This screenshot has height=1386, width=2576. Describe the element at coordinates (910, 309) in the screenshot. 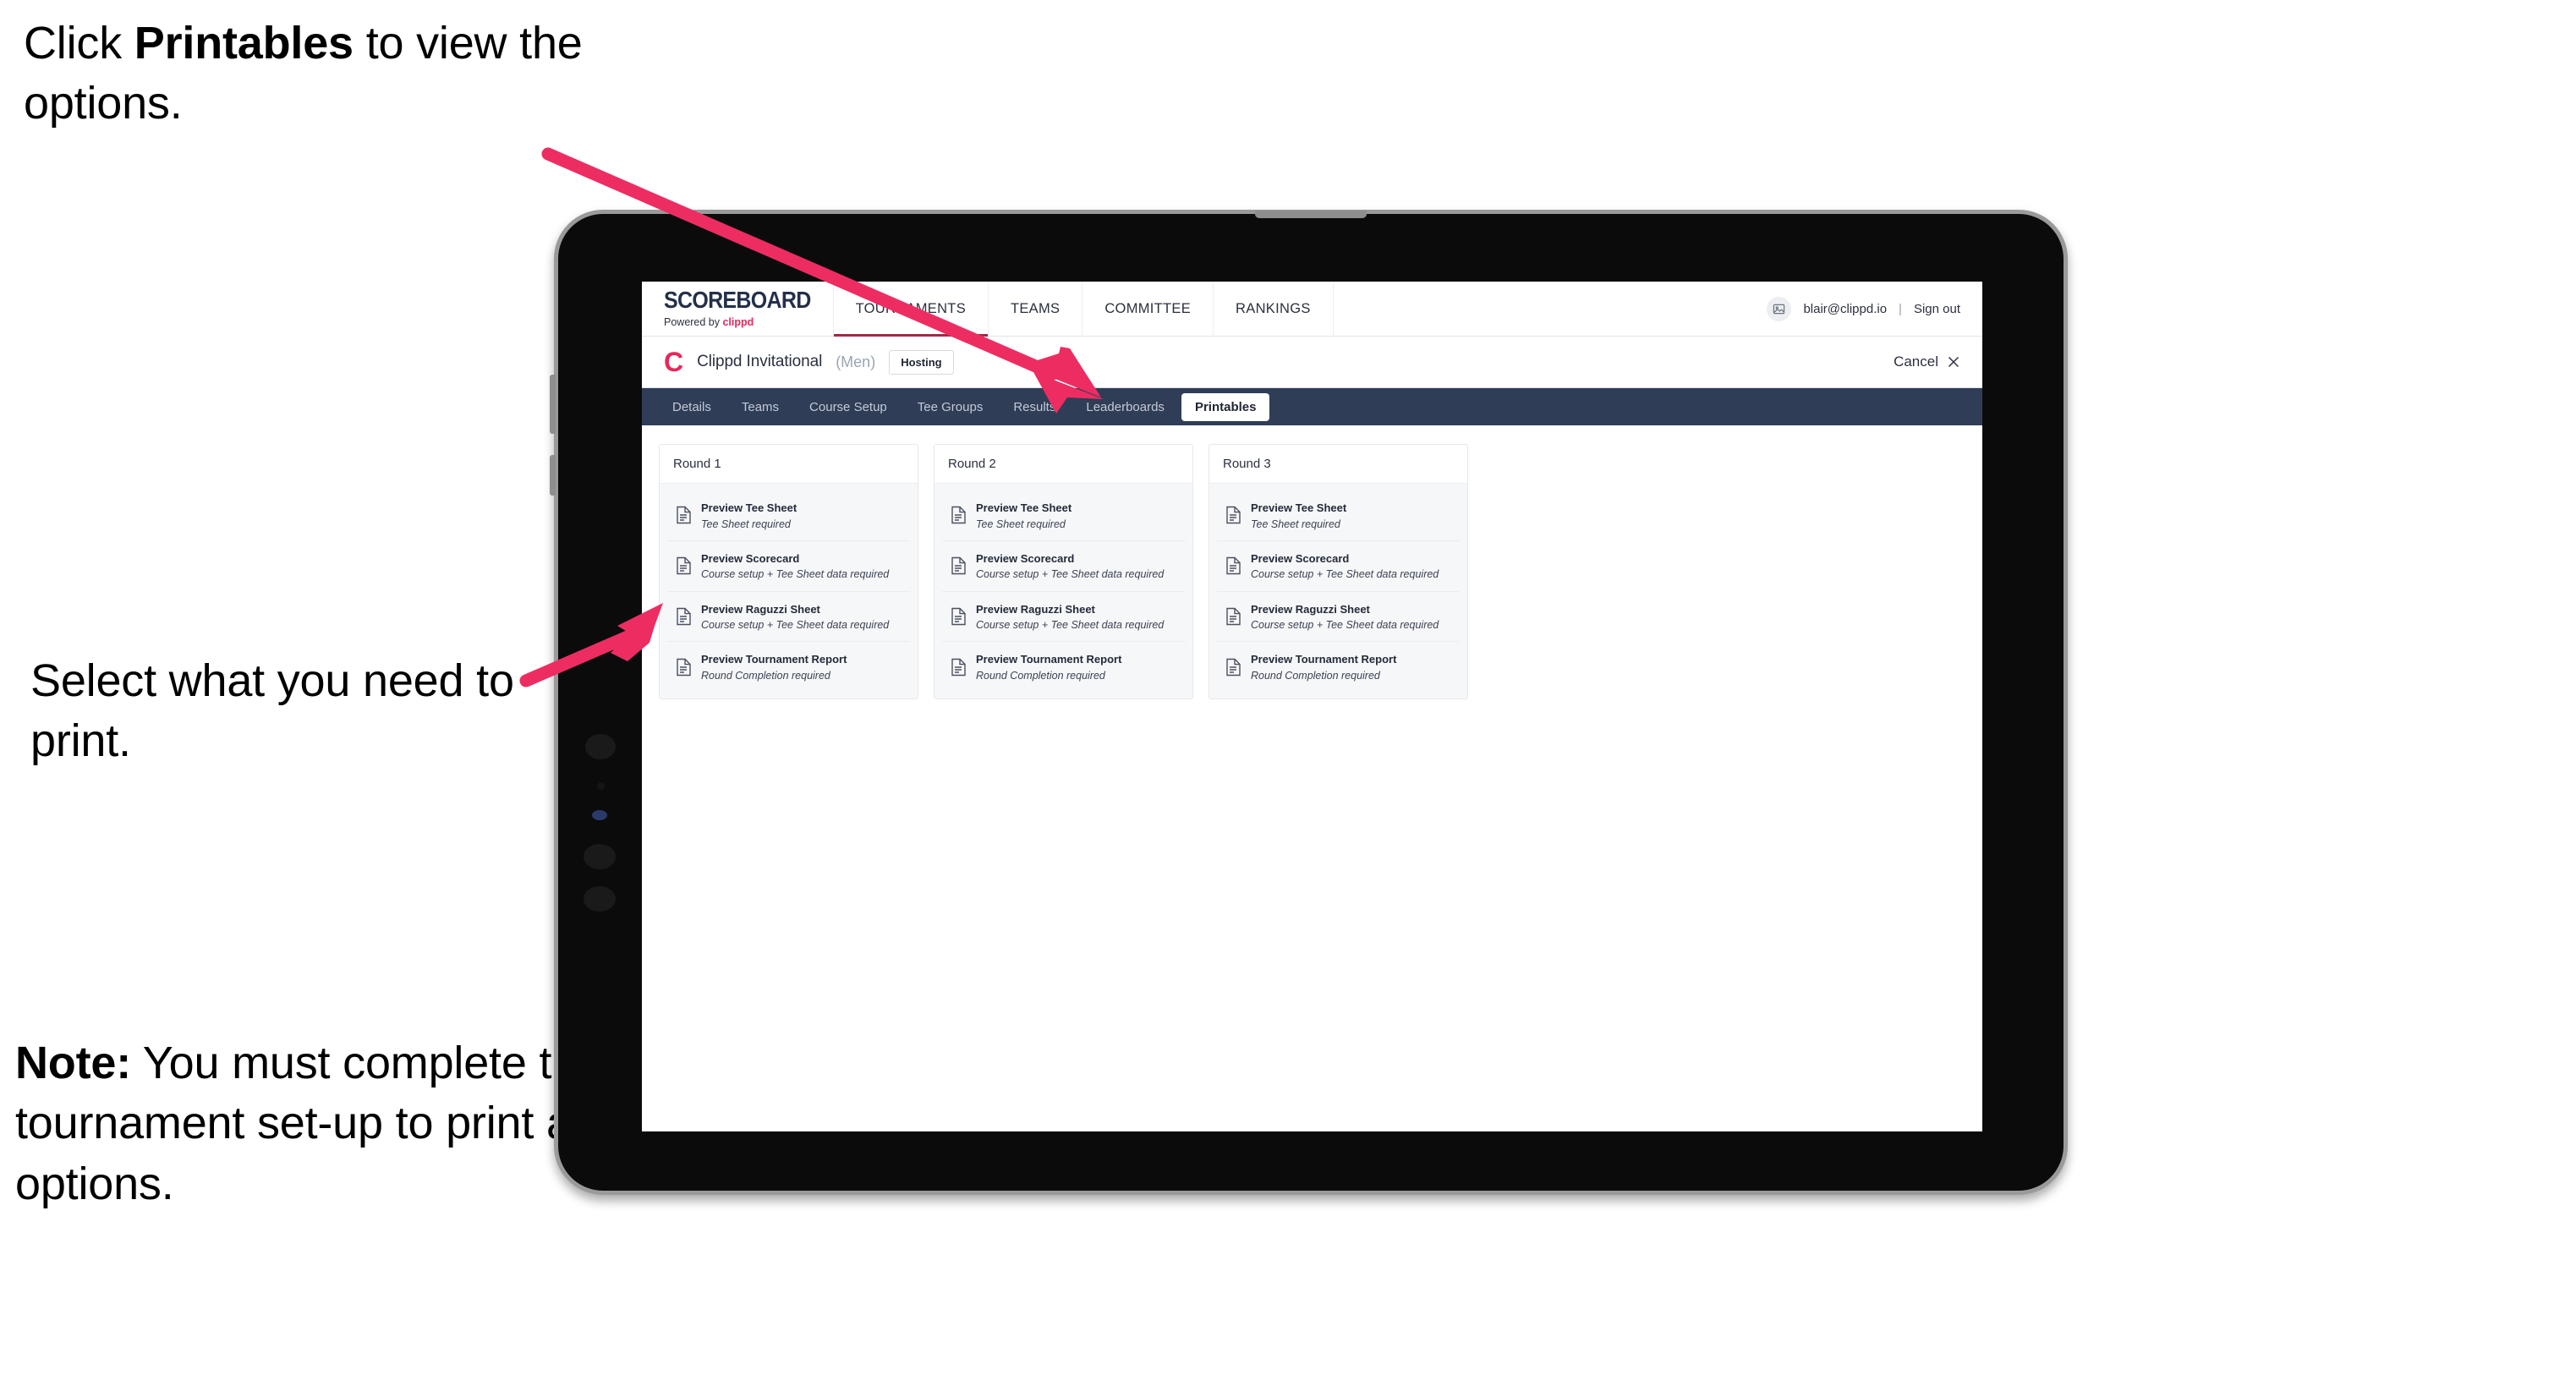

I see `nav-item-tournaments: TOURNAMENTS` at that location.